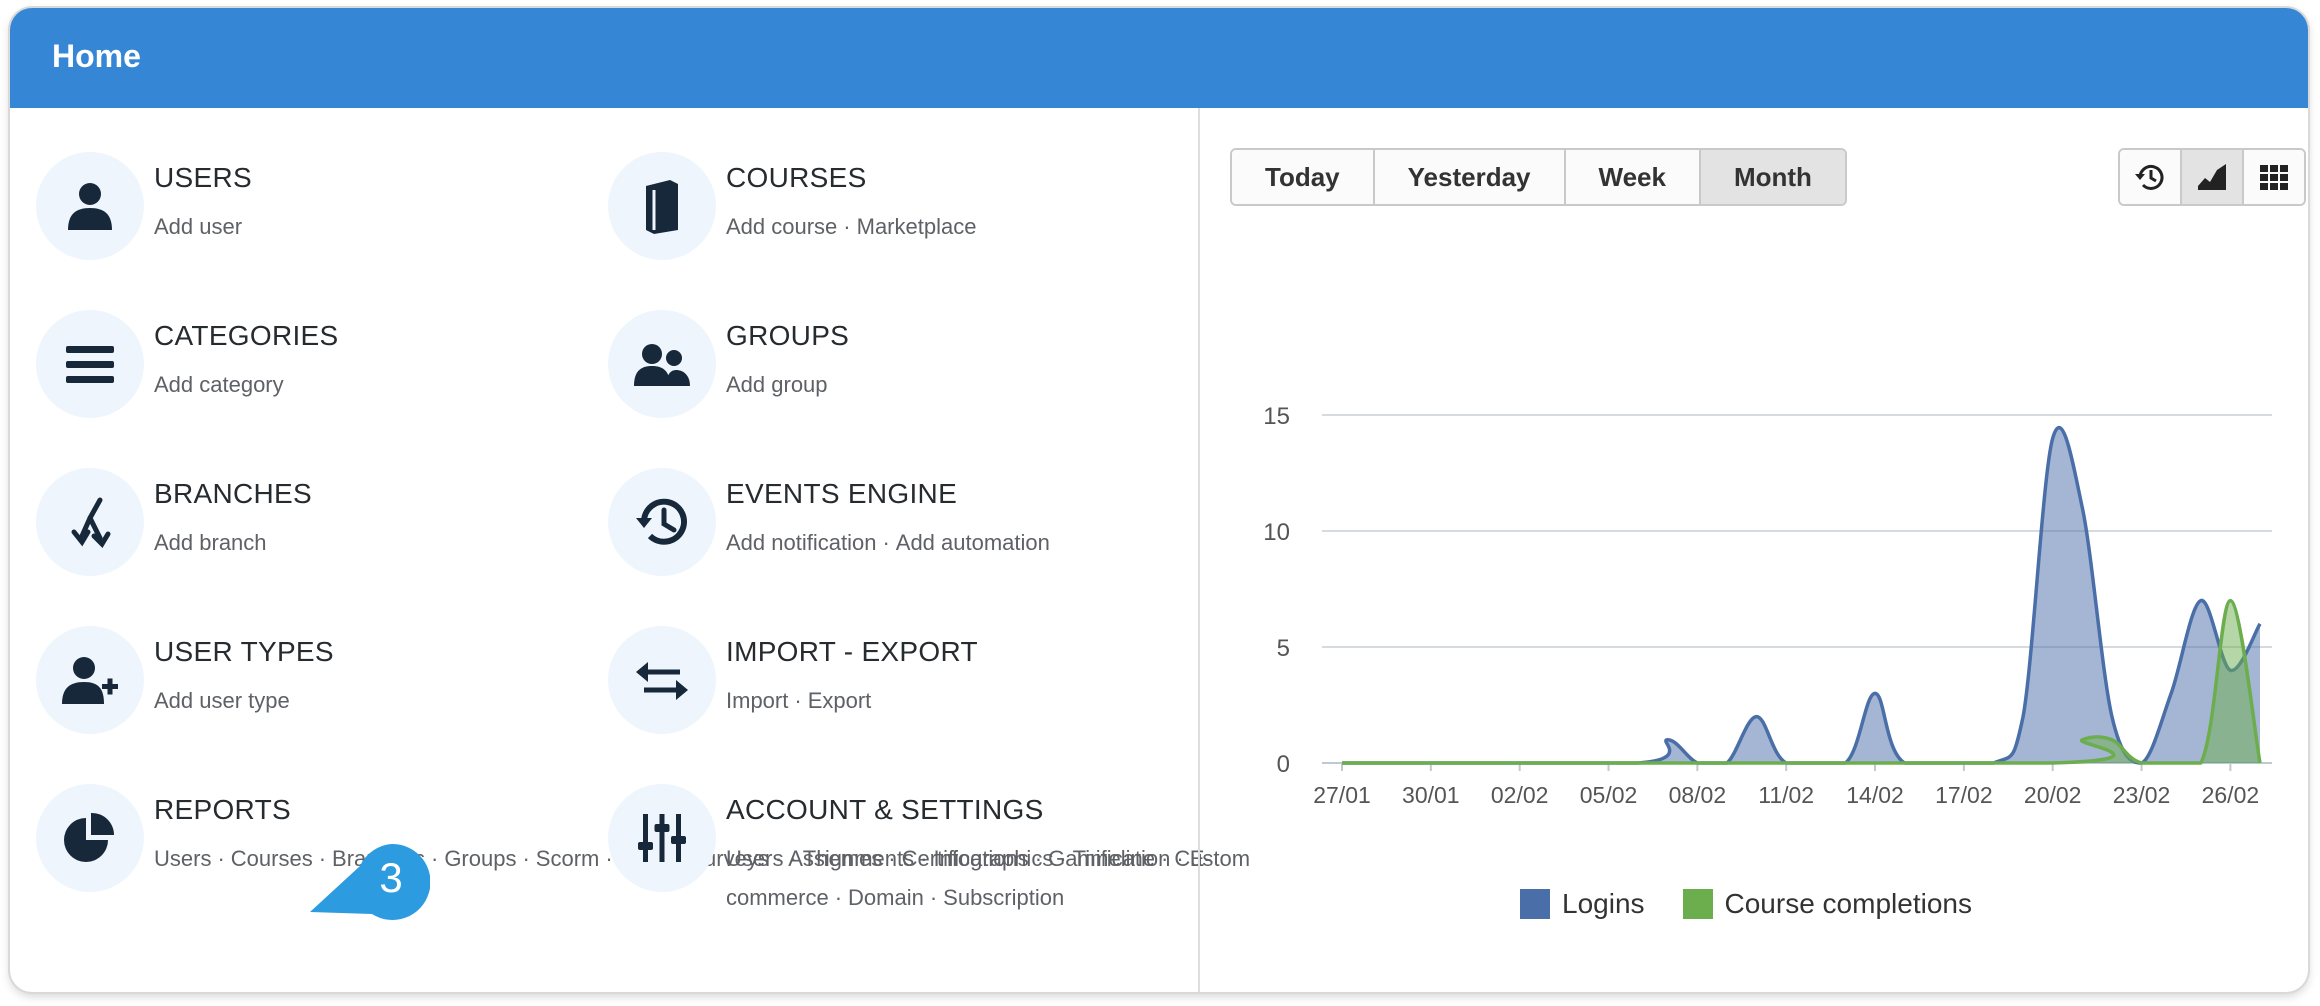 Image resolution: width=2320 pixels, height=1006 pixels. I want to click on tile-link: Add branch, so click(210, 542).